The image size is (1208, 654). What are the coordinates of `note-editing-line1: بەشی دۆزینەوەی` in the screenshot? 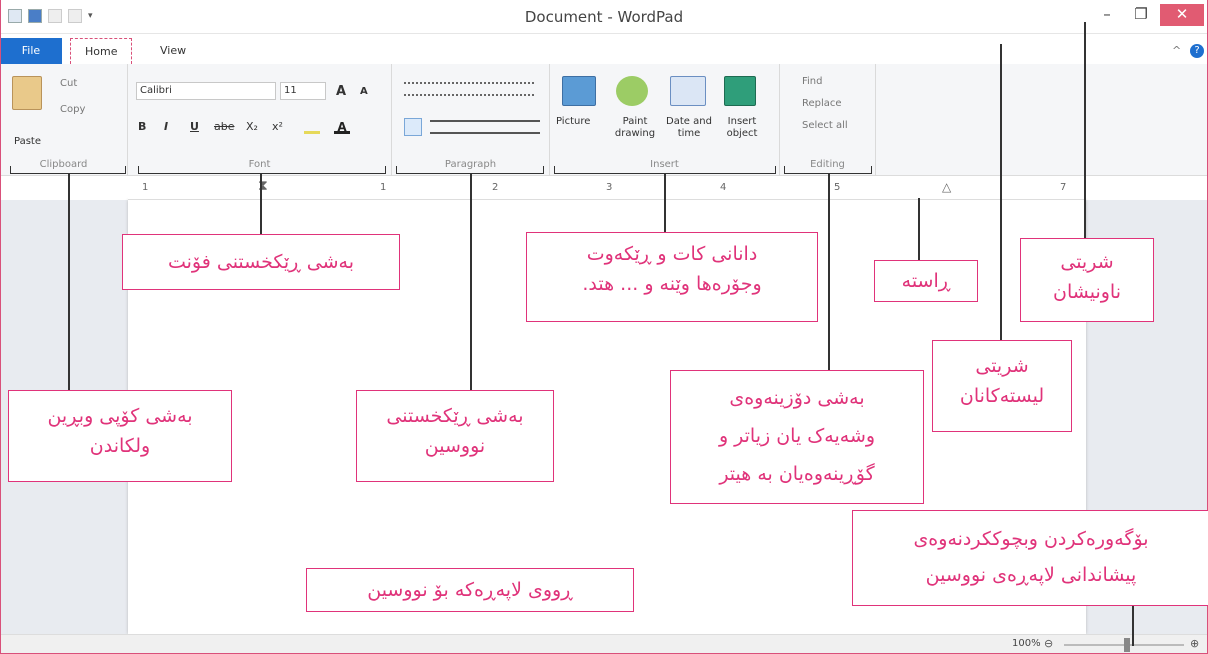 It's located at (797, 398).